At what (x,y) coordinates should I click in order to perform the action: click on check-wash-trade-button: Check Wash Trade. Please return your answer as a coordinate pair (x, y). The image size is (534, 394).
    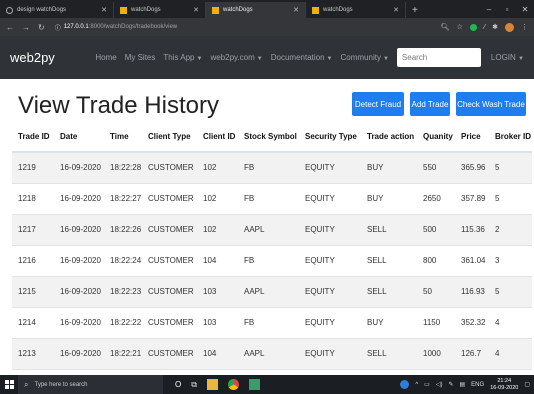
    Looking at the image, I should click on (491, 104).